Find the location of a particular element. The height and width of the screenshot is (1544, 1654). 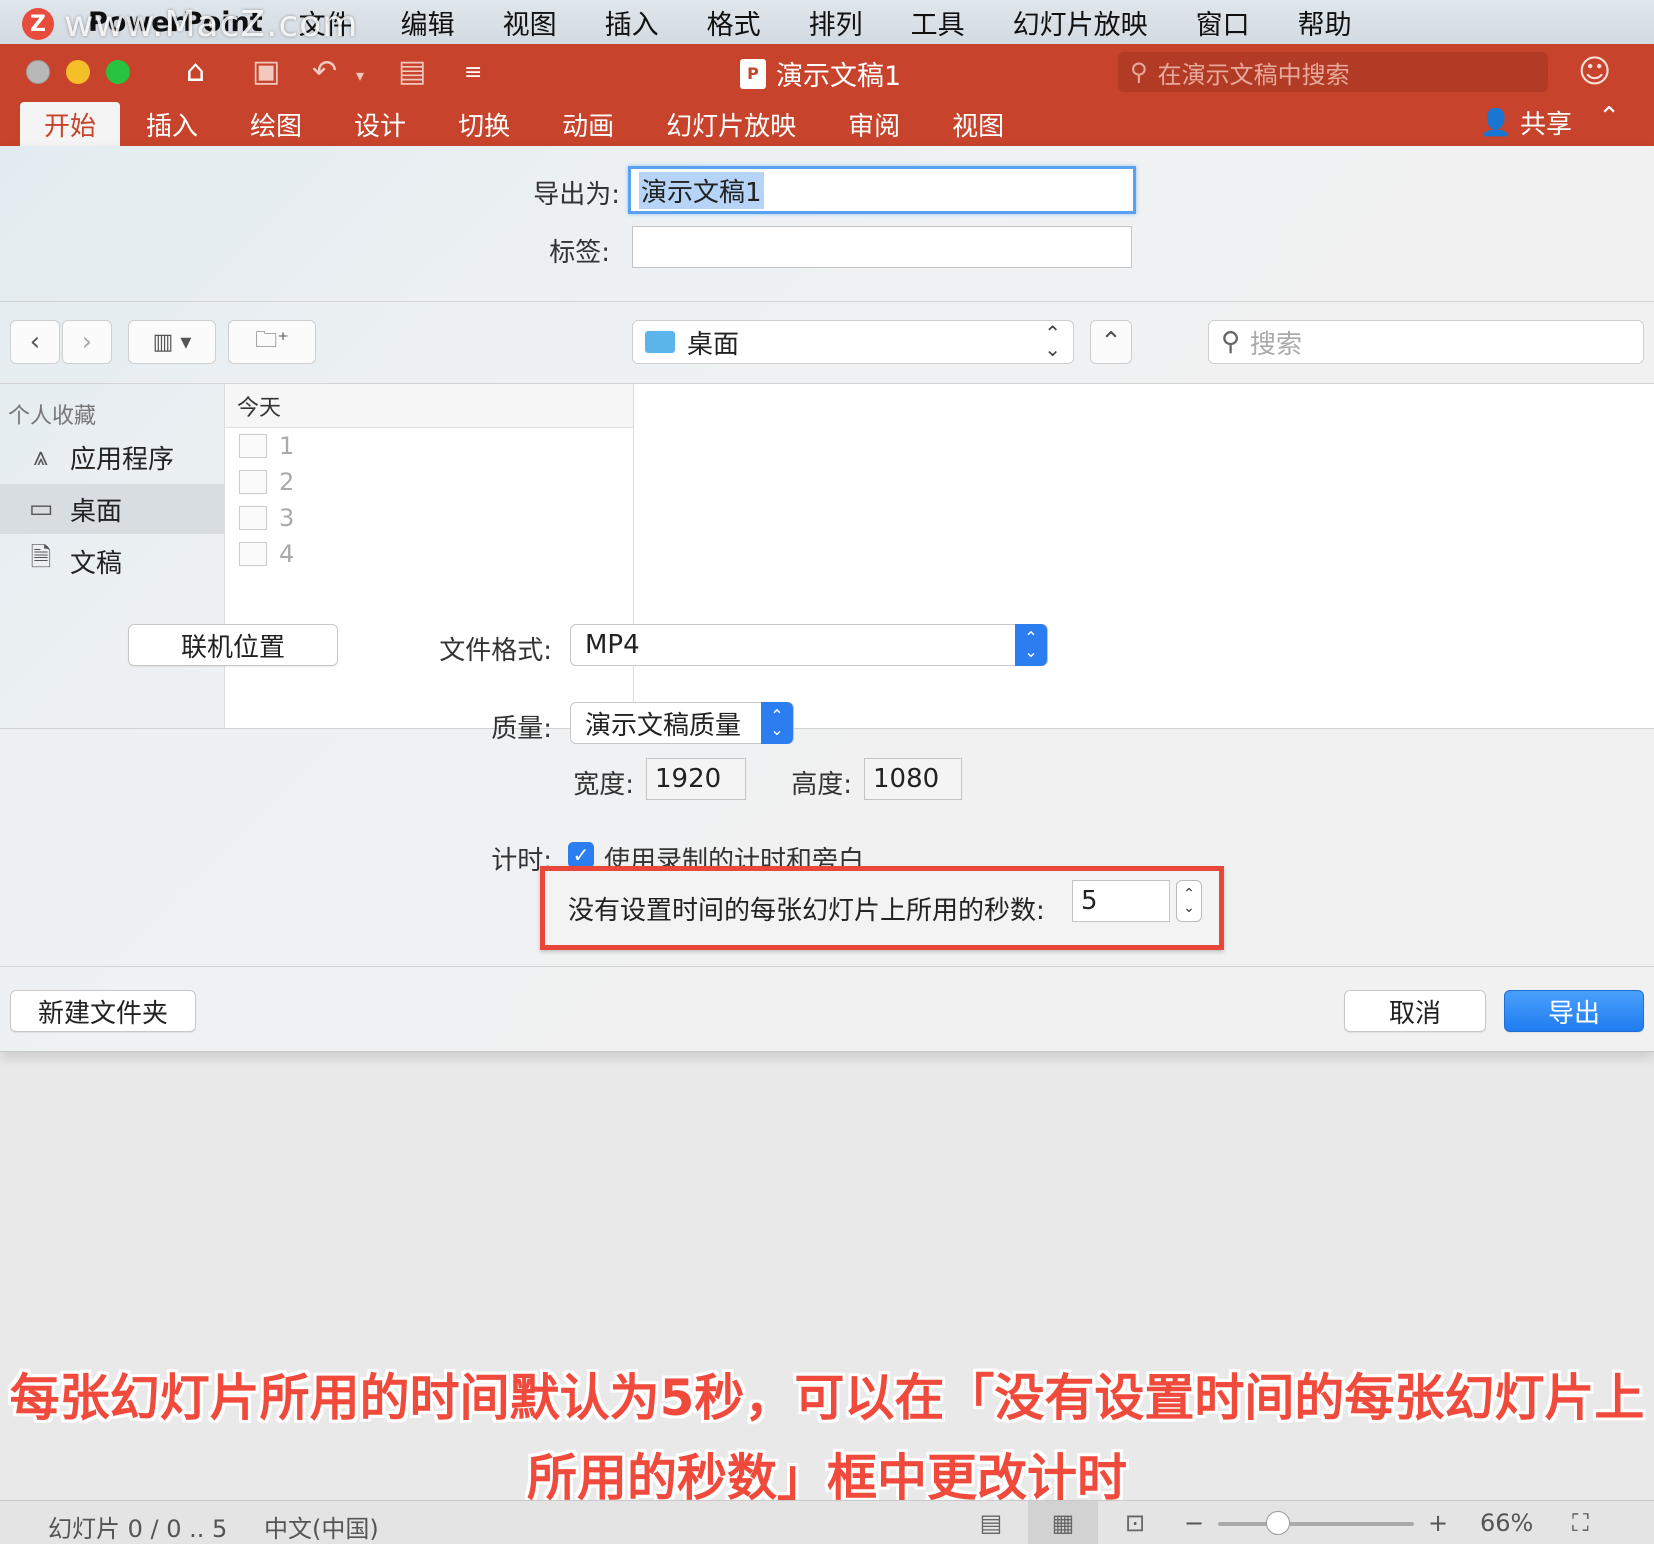

window-zoom-button is located at coordinates (118, 72).